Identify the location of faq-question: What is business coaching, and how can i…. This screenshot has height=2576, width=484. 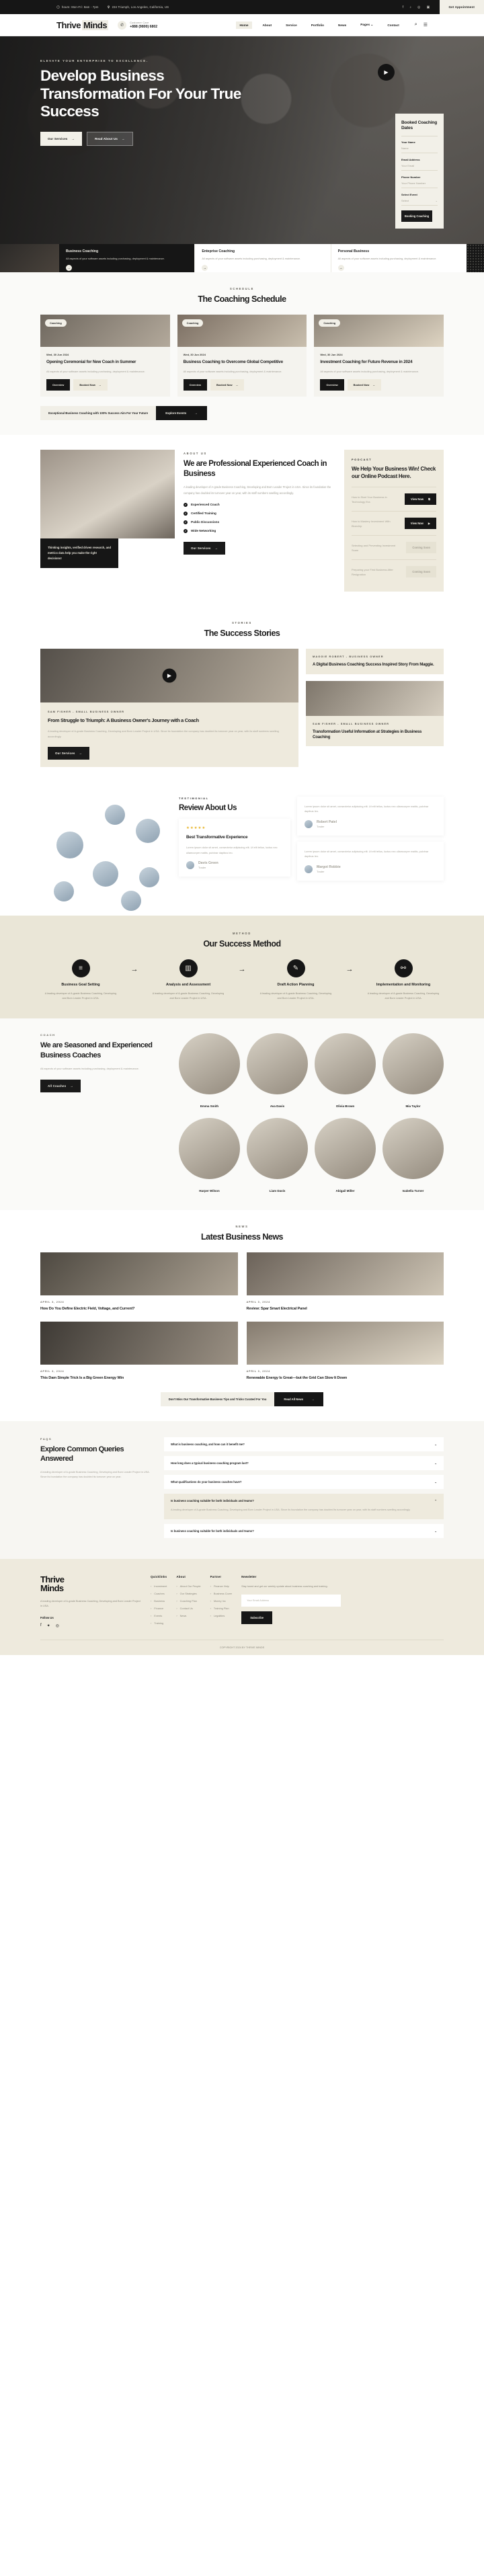
(304, 1444).